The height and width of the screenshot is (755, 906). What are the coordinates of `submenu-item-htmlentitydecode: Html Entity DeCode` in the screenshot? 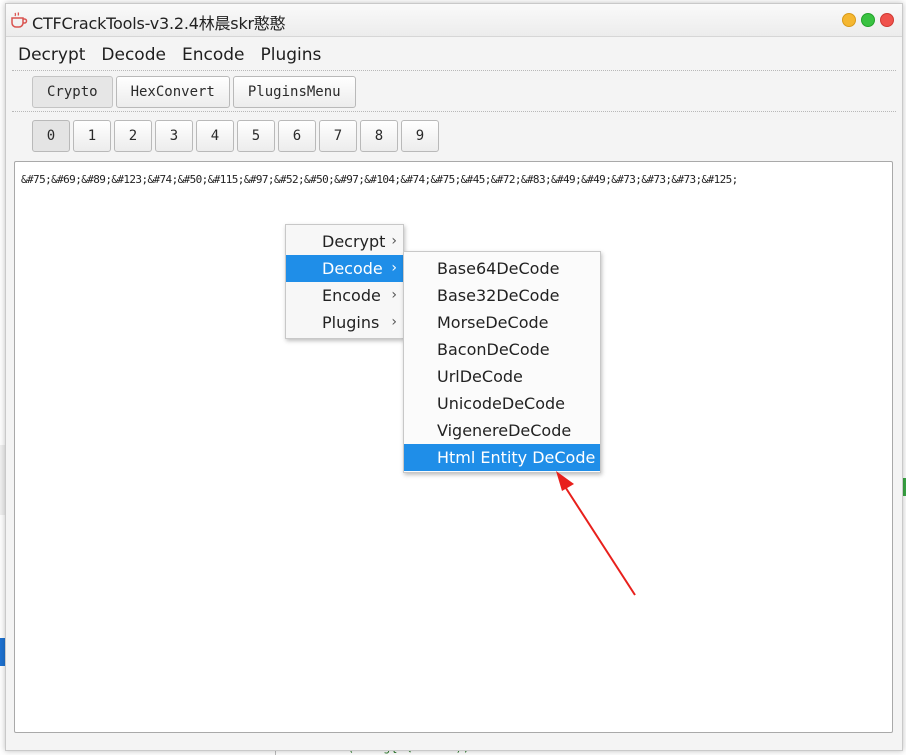 It's located at (502, 457).